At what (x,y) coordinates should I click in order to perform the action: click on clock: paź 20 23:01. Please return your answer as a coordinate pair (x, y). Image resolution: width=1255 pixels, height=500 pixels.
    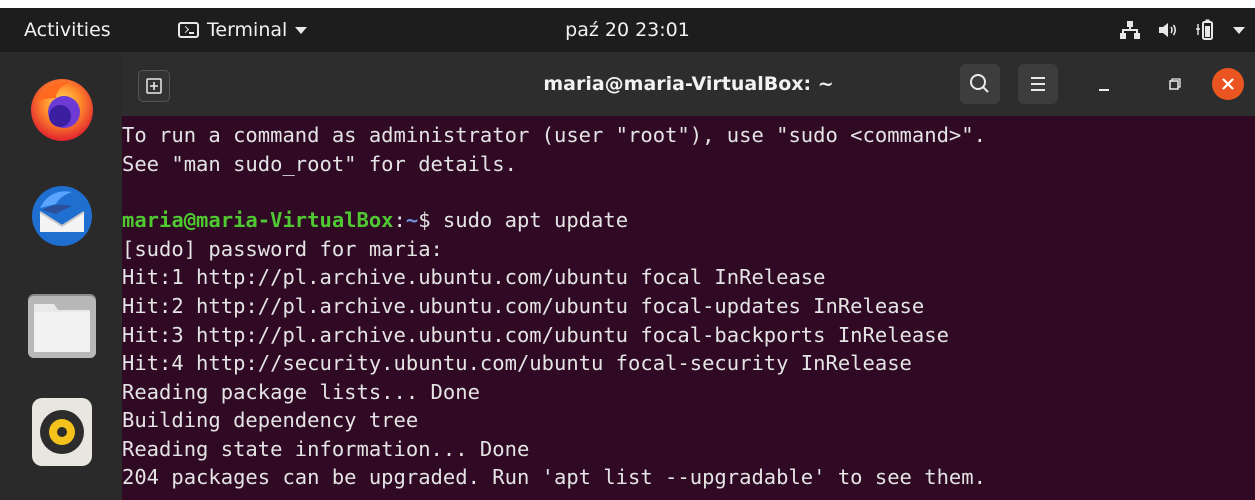
    Looking at the image, I should click on (627, 30).